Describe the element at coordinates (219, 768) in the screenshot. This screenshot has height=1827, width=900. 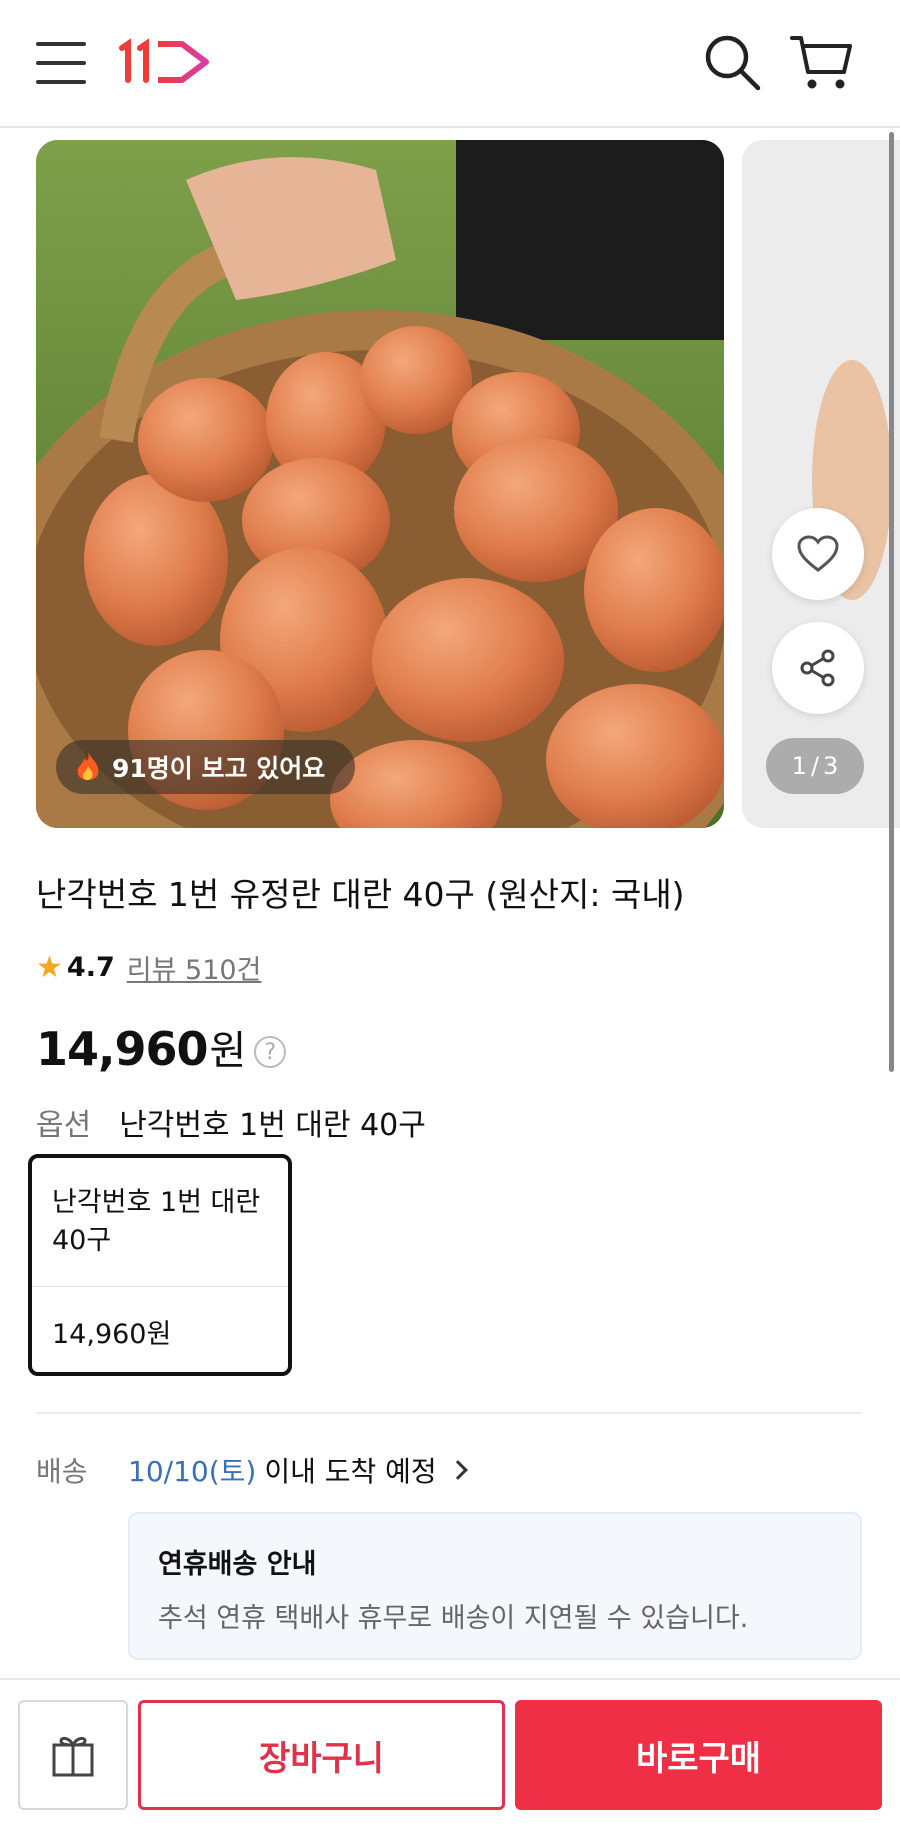
I see `viewers-text: 91명이 보고 있어요` at that location.